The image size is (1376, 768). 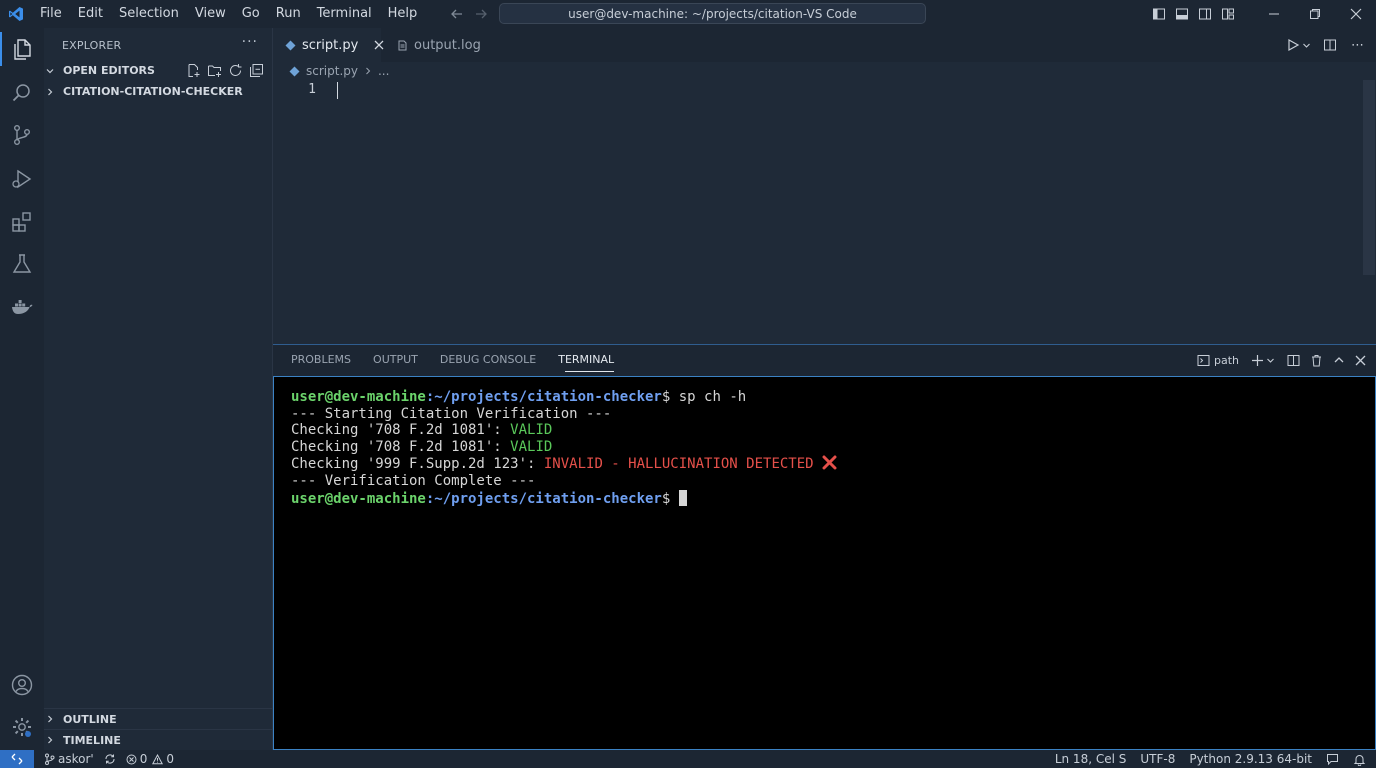 I want to click on branch-name: askor', so click(x=76, y=759).